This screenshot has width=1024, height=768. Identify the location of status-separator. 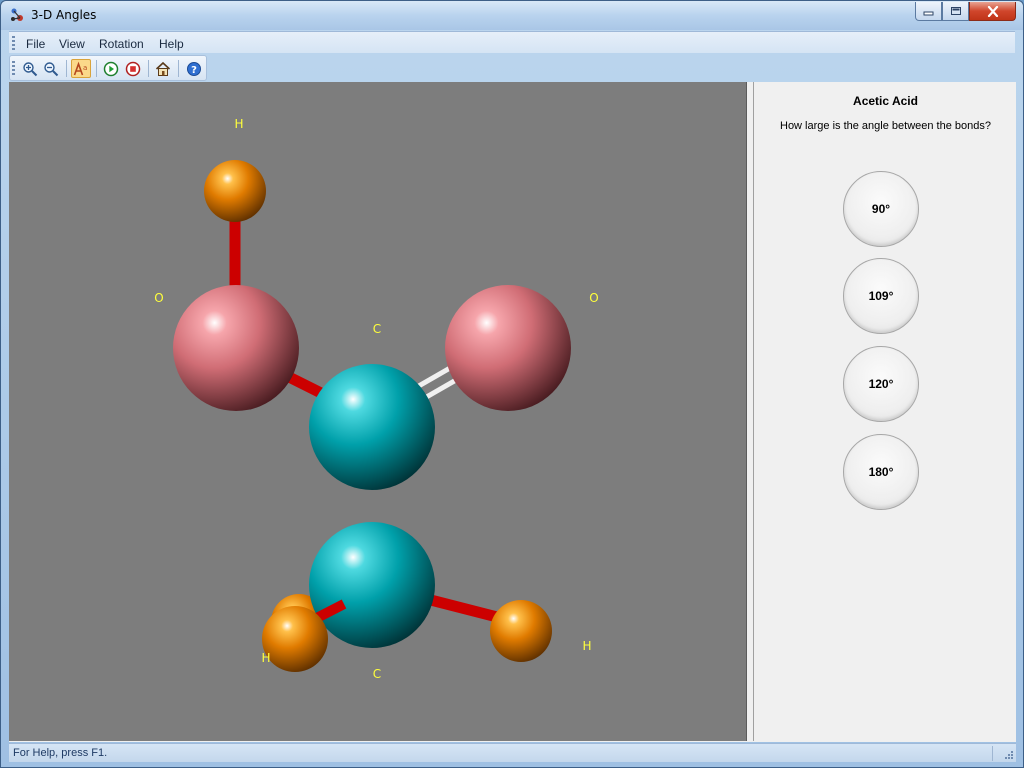
(992, 753).